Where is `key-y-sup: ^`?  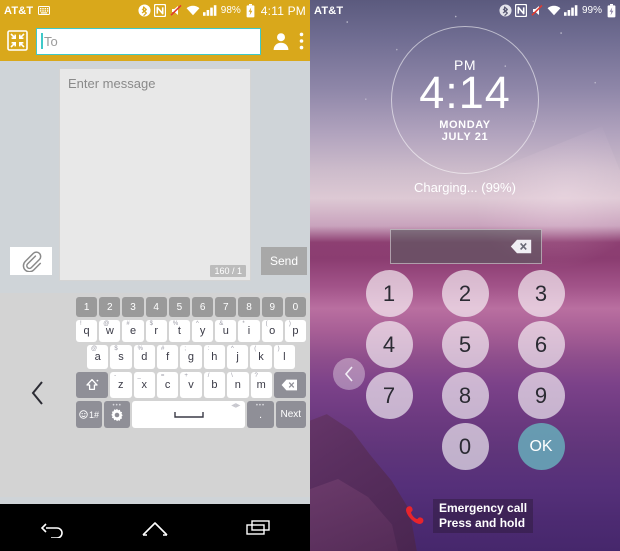 key-y-sup: ^ is located at coordinates (197, 324).